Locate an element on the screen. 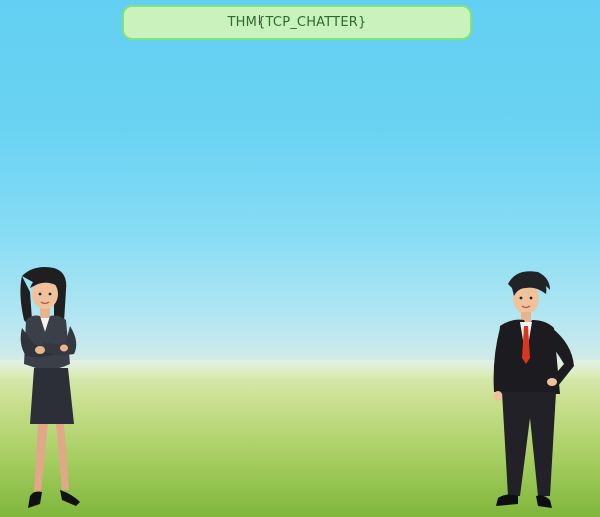 The image size is (600, 517). businesswoman-icon is located at coordinates (50, 387).